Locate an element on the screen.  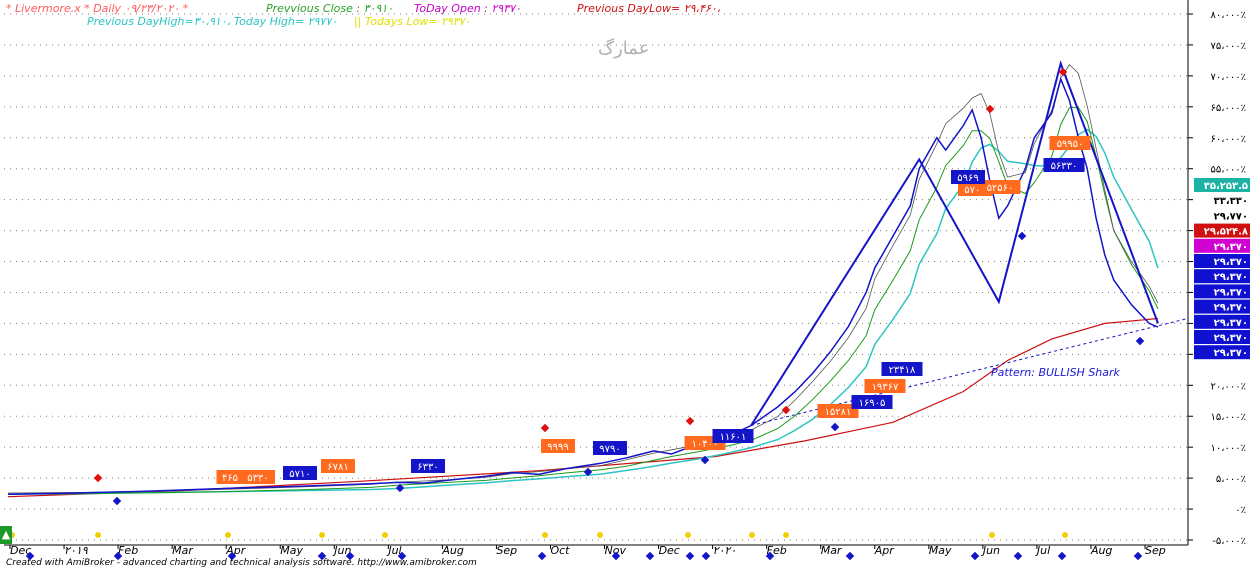
right-tag-label: ۲۹،۷۷۰ is located at coordinates (1231, 216).